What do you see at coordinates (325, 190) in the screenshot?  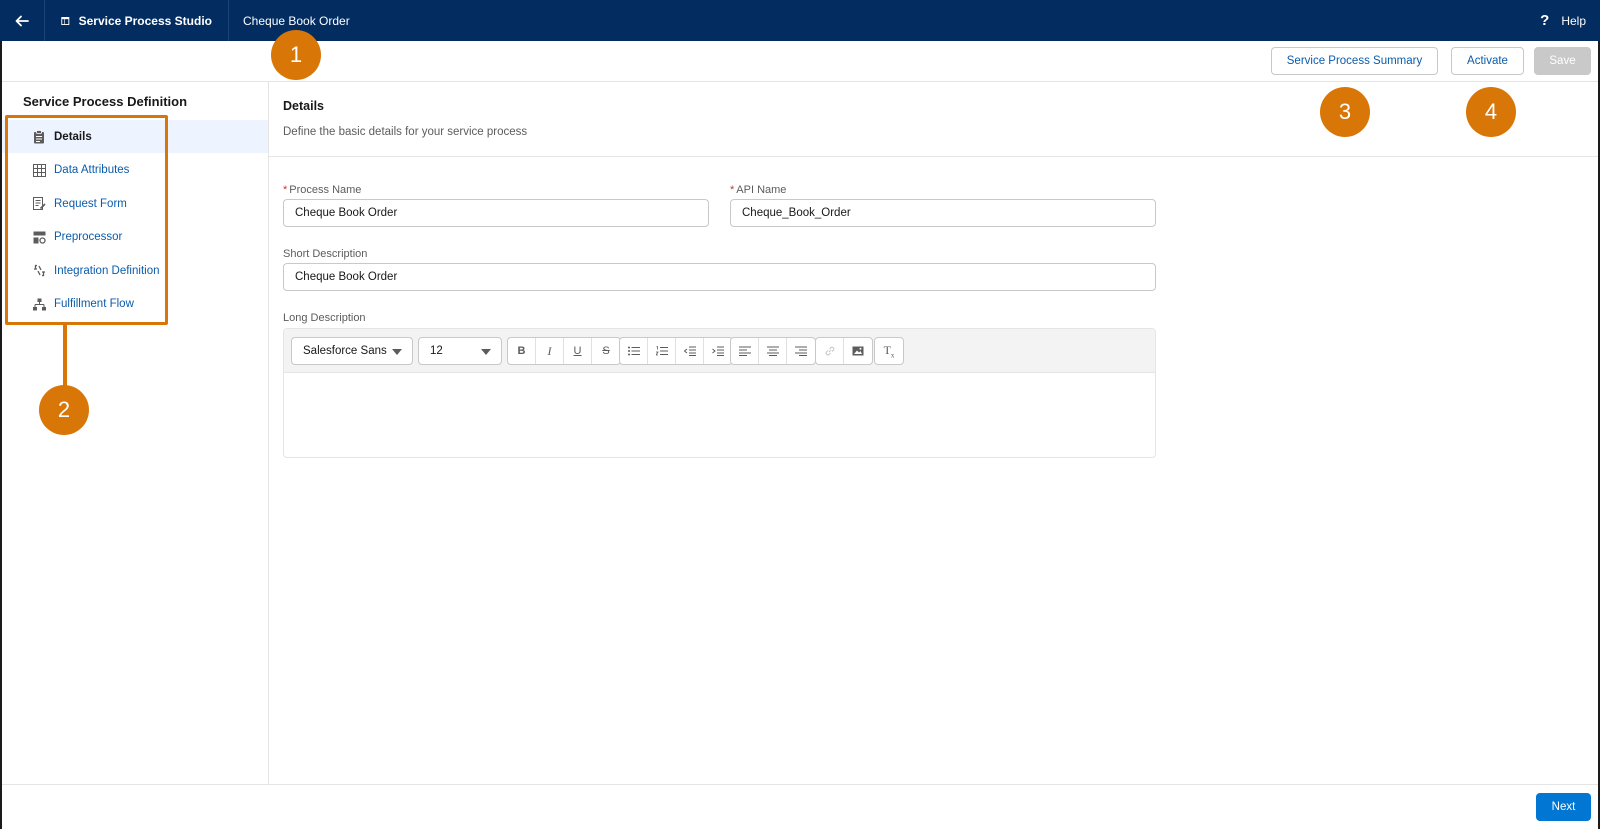 I see `process-name-label-text: Process Name` at bounding box center [325, 190].